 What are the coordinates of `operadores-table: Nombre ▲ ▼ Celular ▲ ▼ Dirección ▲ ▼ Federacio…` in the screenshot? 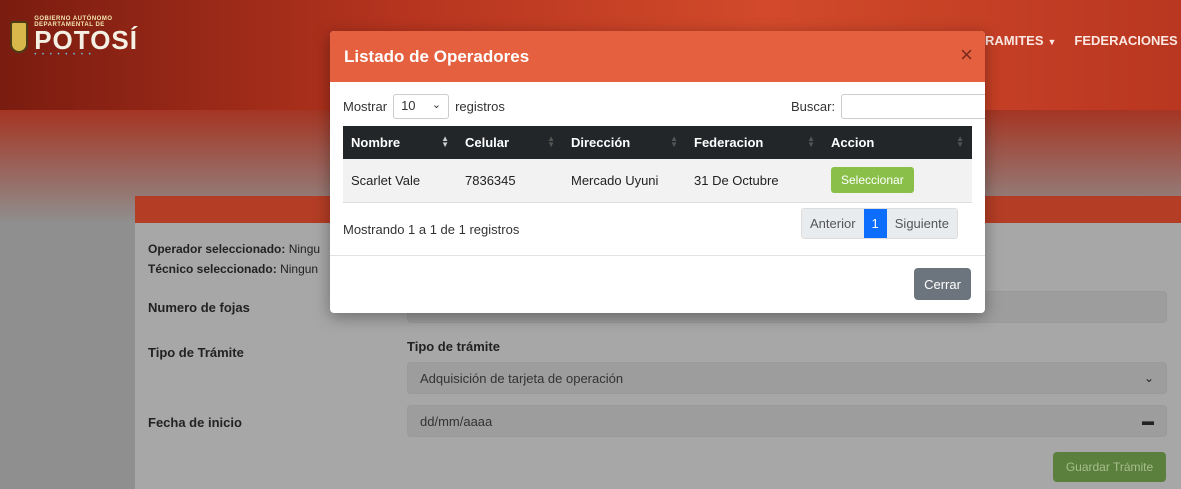 It's located at (657, 164).